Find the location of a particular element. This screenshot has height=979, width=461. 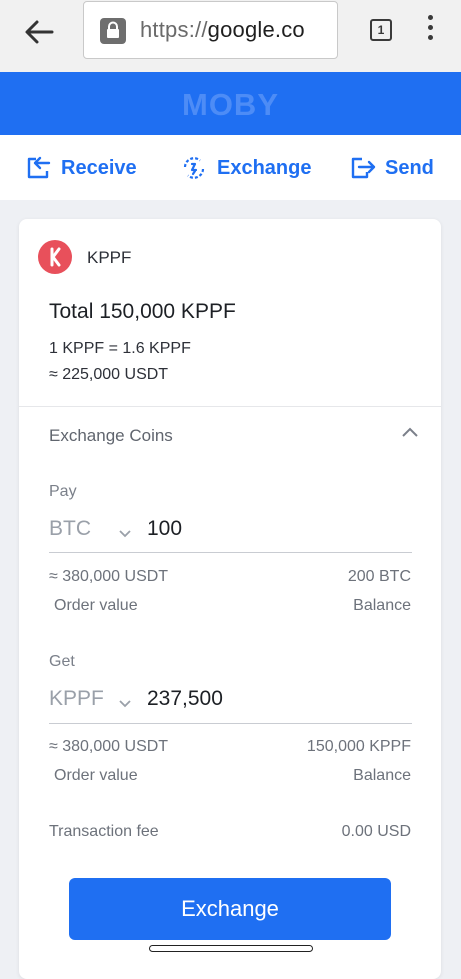

browser-toolbar: https://google.co 1 is located at coordinates (230, 36).